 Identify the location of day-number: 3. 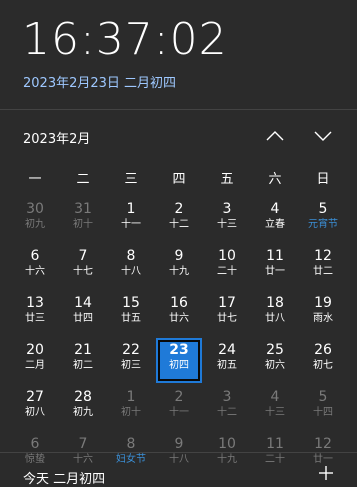
(227, 397).